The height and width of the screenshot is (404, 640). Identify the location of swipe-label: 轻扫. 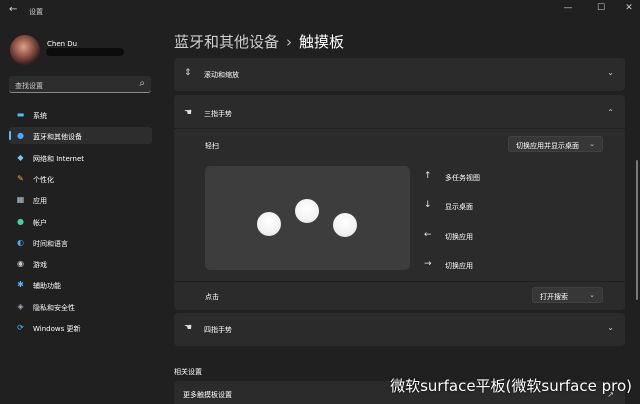
(212, 146).